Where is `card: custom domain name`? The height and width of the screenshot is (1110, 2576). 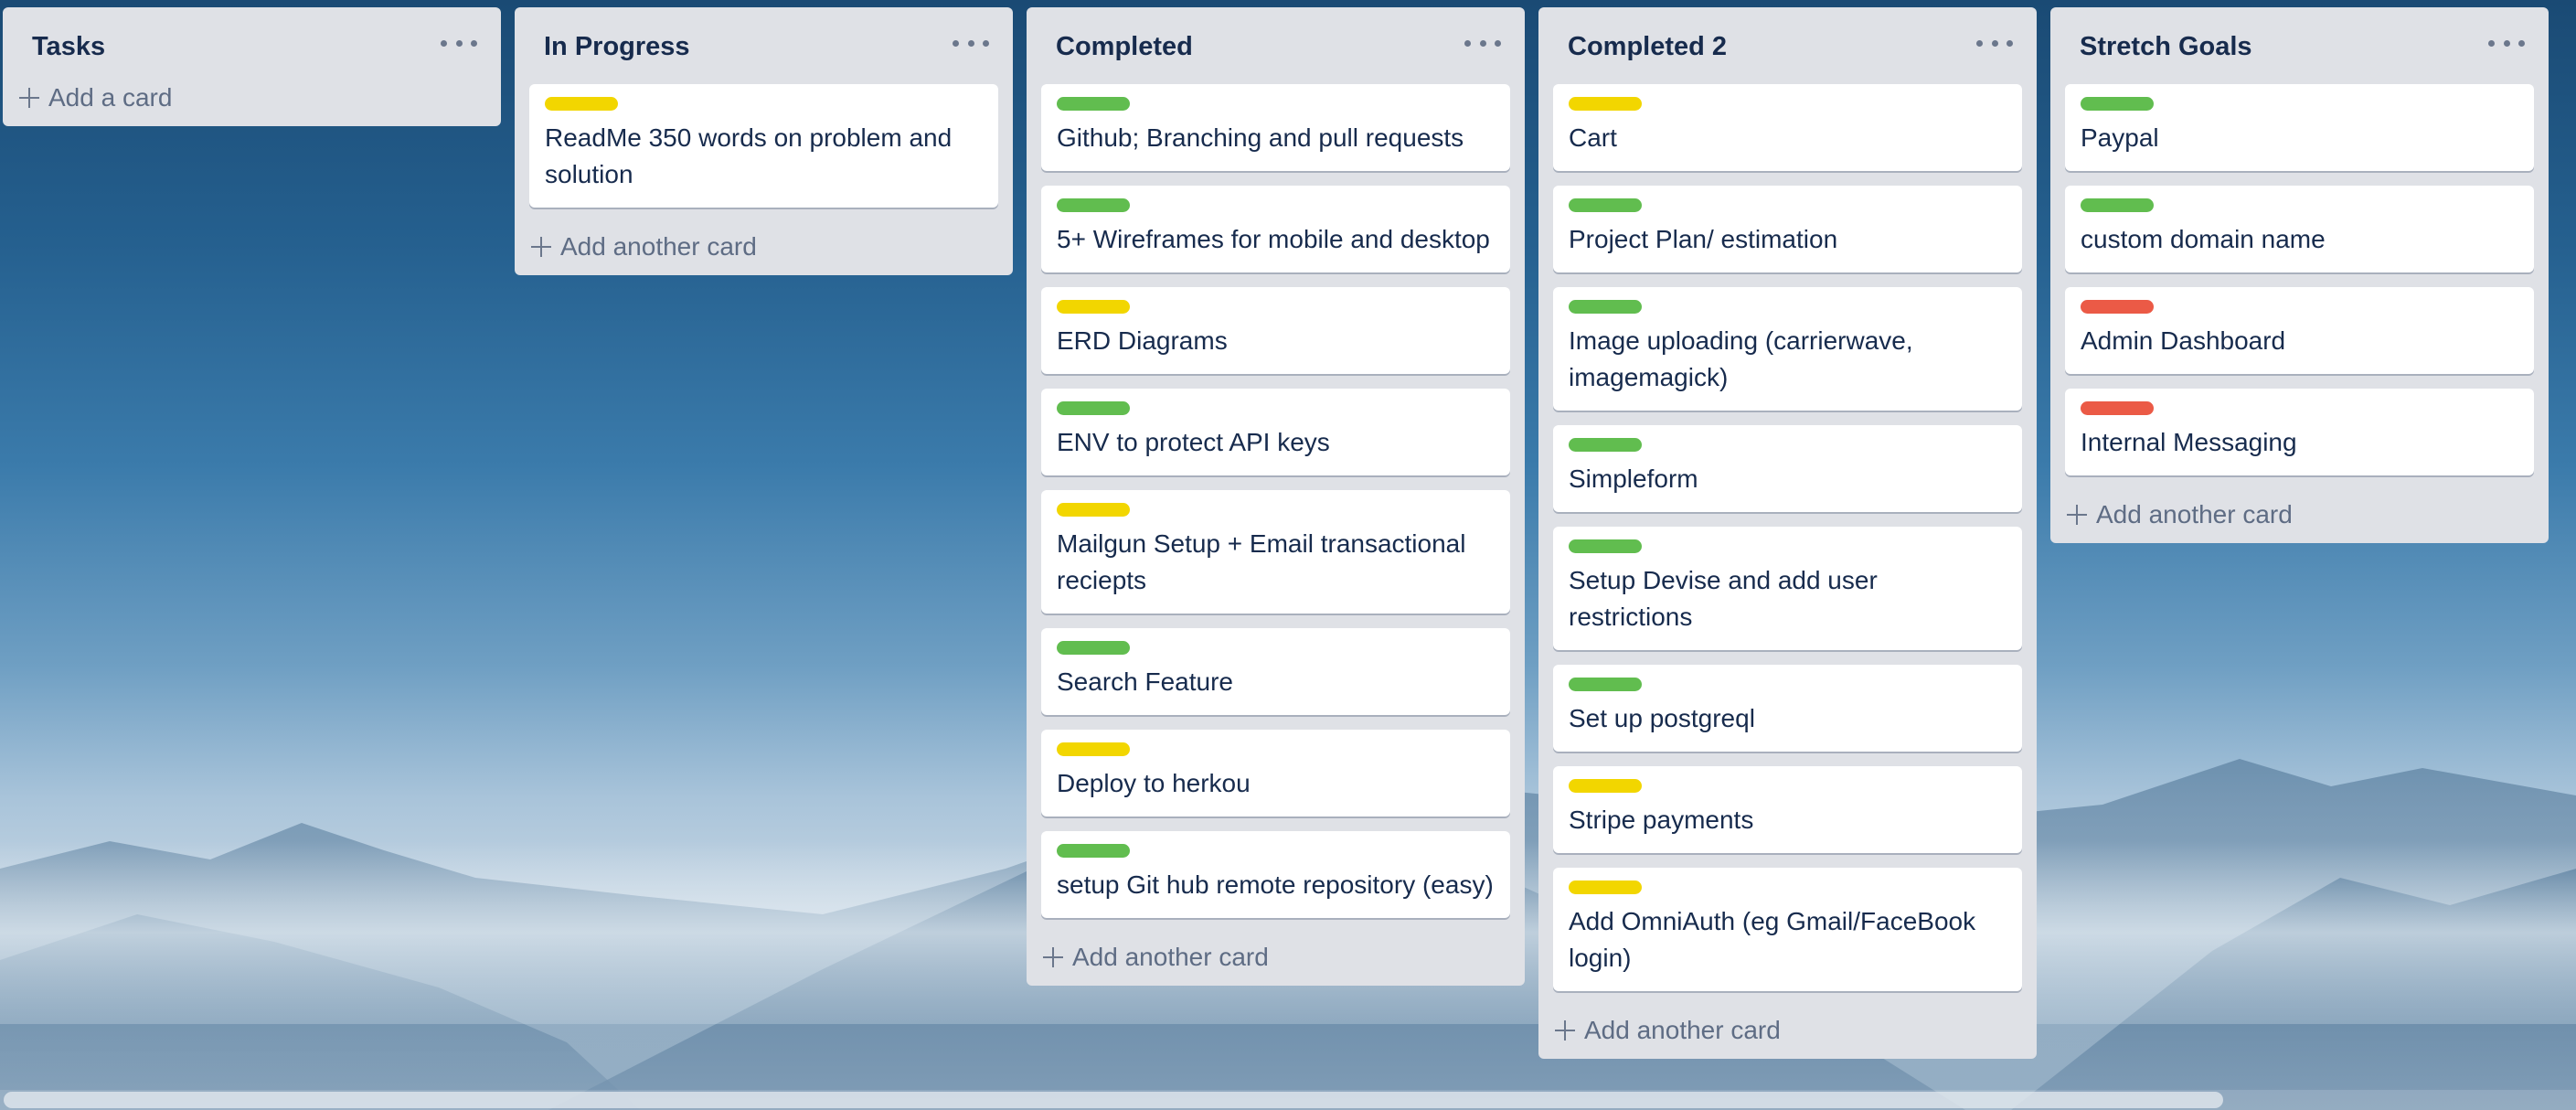
card: custom domain name is located at coordinates (2300, 229).